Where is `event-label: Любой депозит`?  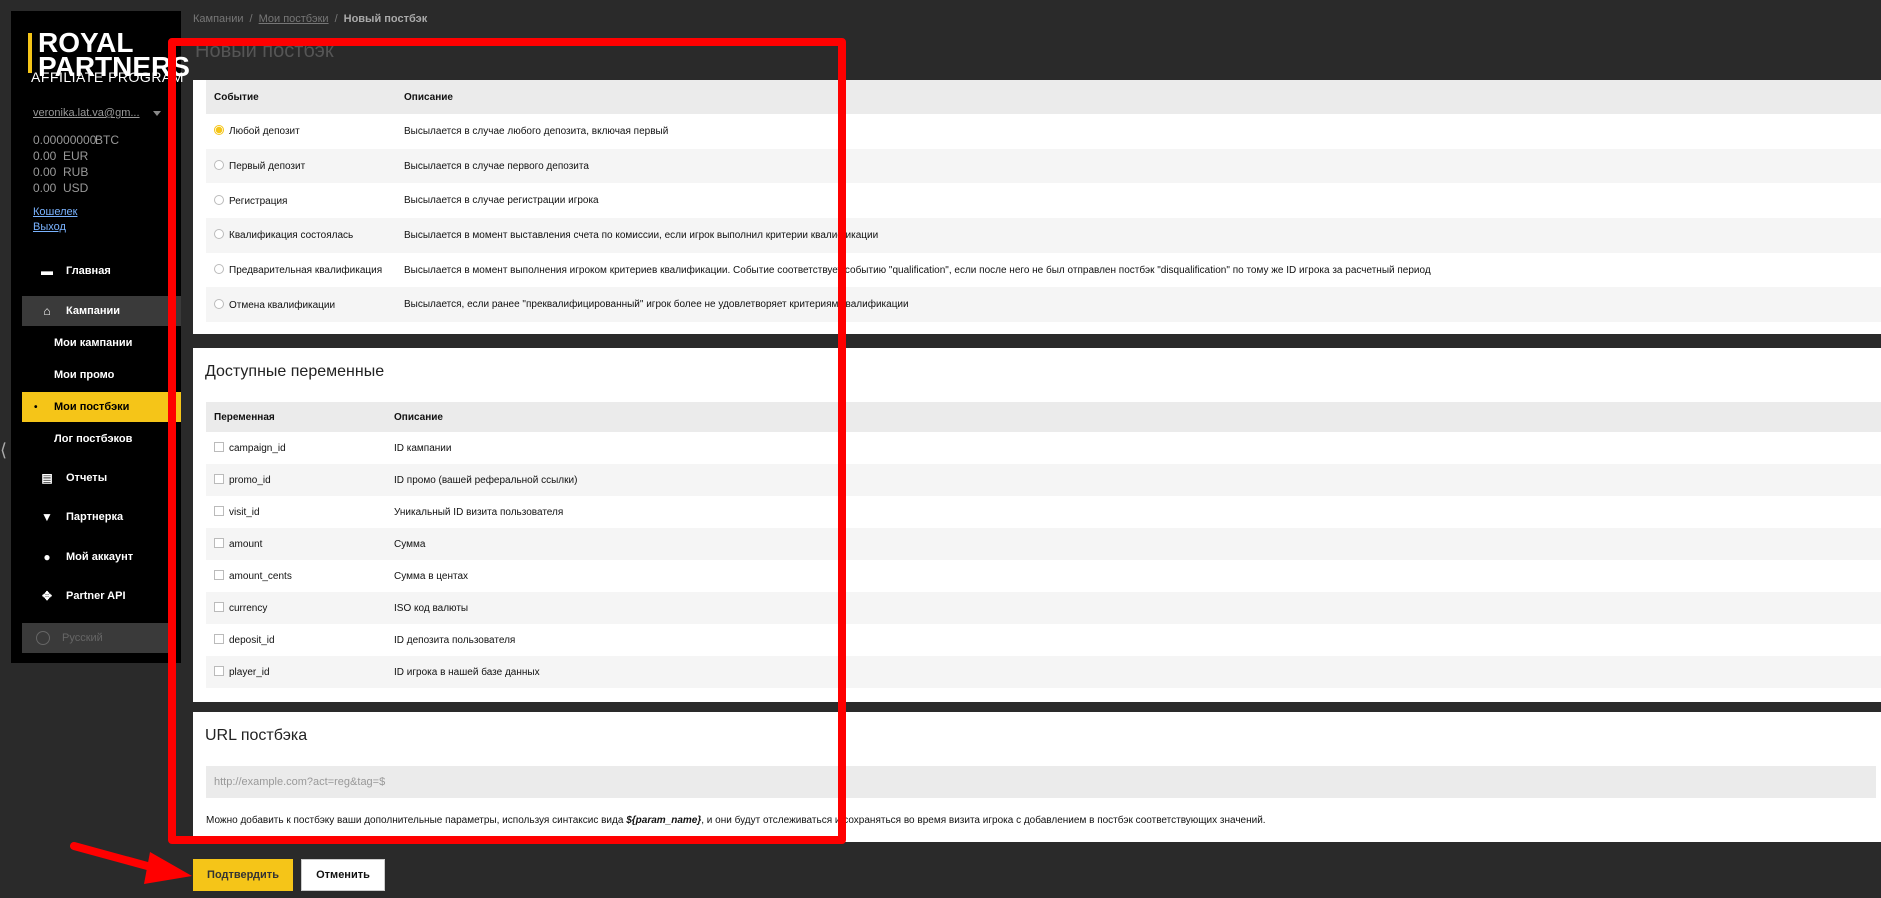
event-label: Любой депозит is located at coordinates (264, 132).